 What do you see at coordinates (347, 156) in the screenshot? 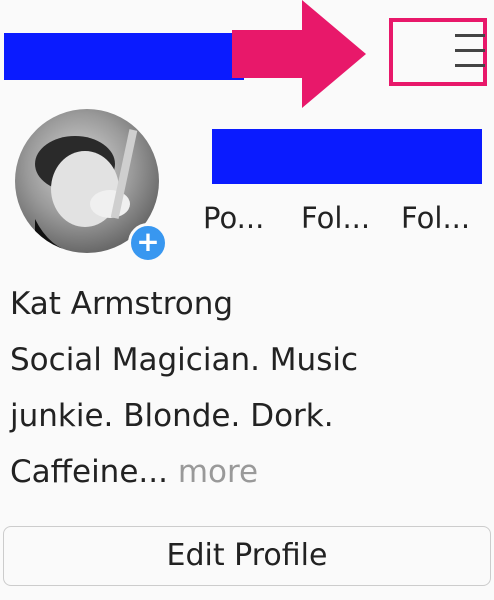
I see `display-name-redaction` at bounding box center [347, 156].